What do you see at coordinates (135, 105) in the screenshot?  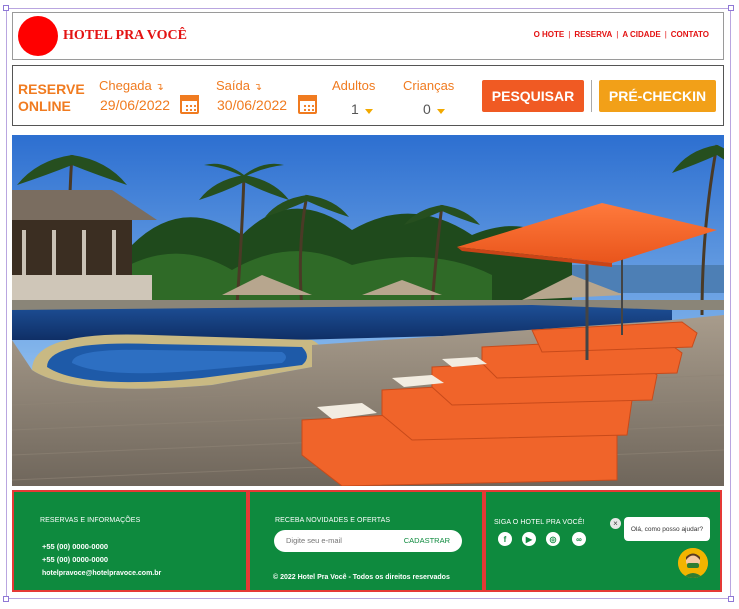 I see `checkin-date: 29/06/2022` at bounding box center [135, 105].